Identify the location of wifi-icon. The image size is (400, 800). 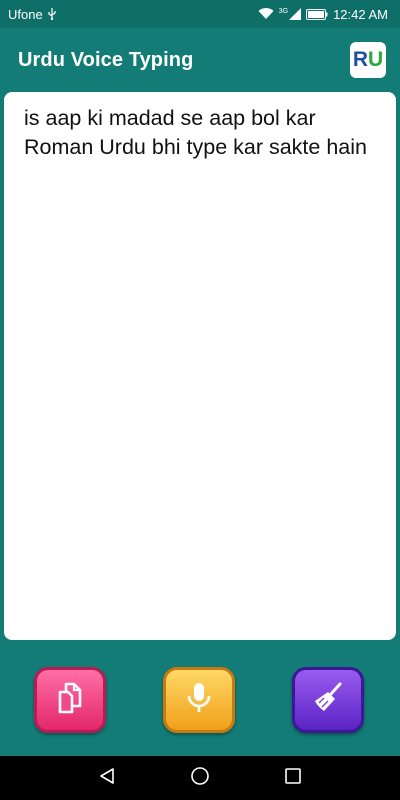
(266, 14).